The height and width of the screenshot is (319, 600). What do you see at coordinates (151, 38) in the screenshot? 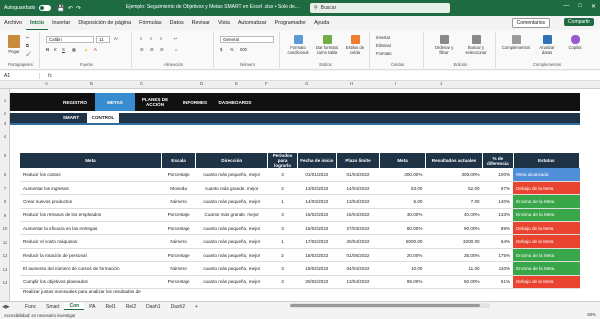
I see `align-middle-icon: ≡` at bounding box center [151, 38].